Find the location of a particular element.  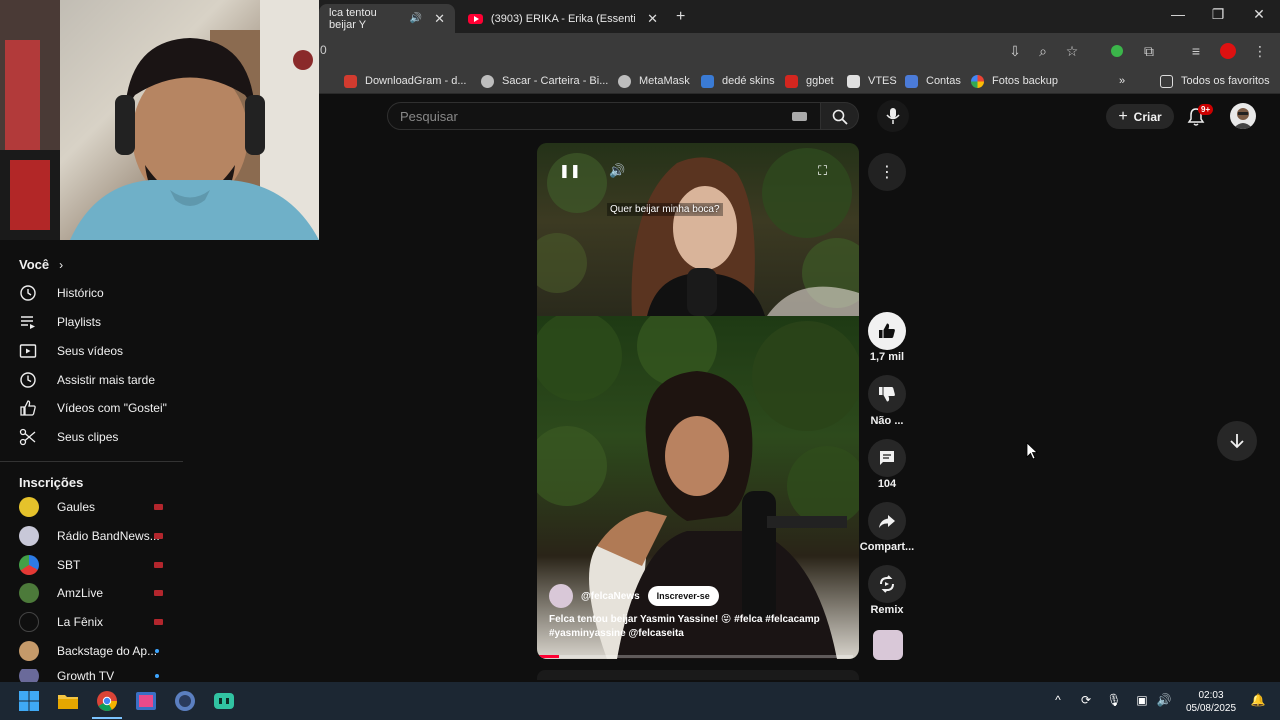

plus-icon: + is located at coordinates (1123, 116).